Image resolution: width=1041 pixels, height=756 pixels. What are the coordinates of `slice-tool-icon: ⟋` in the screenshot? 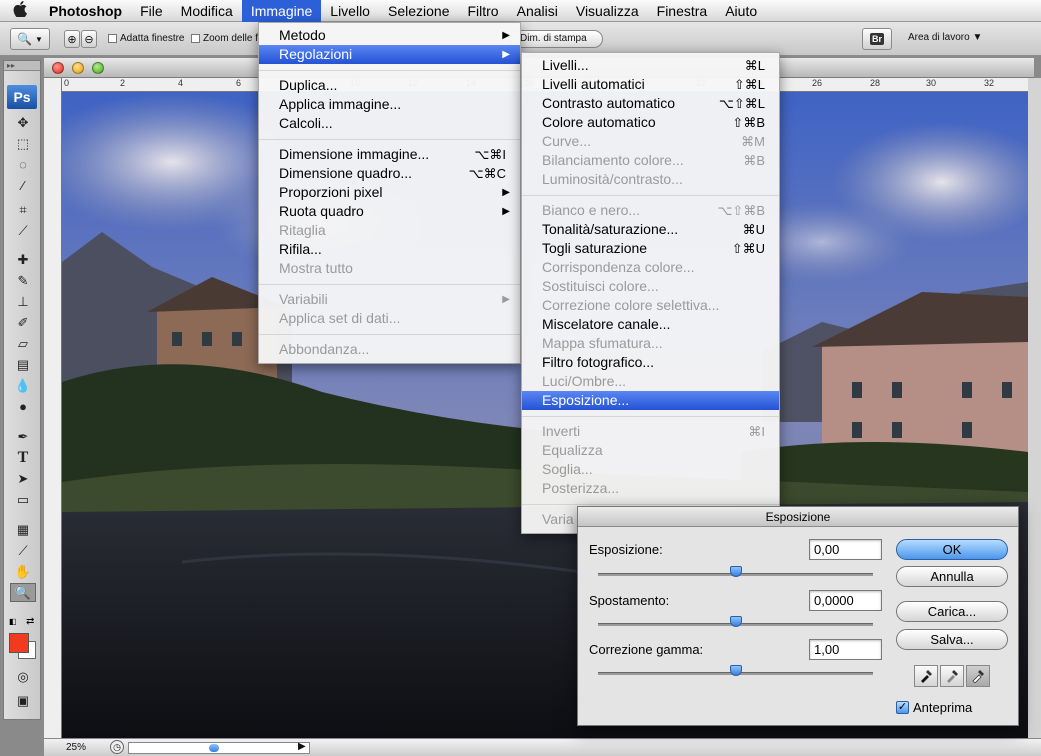 It's located at (23, 230).